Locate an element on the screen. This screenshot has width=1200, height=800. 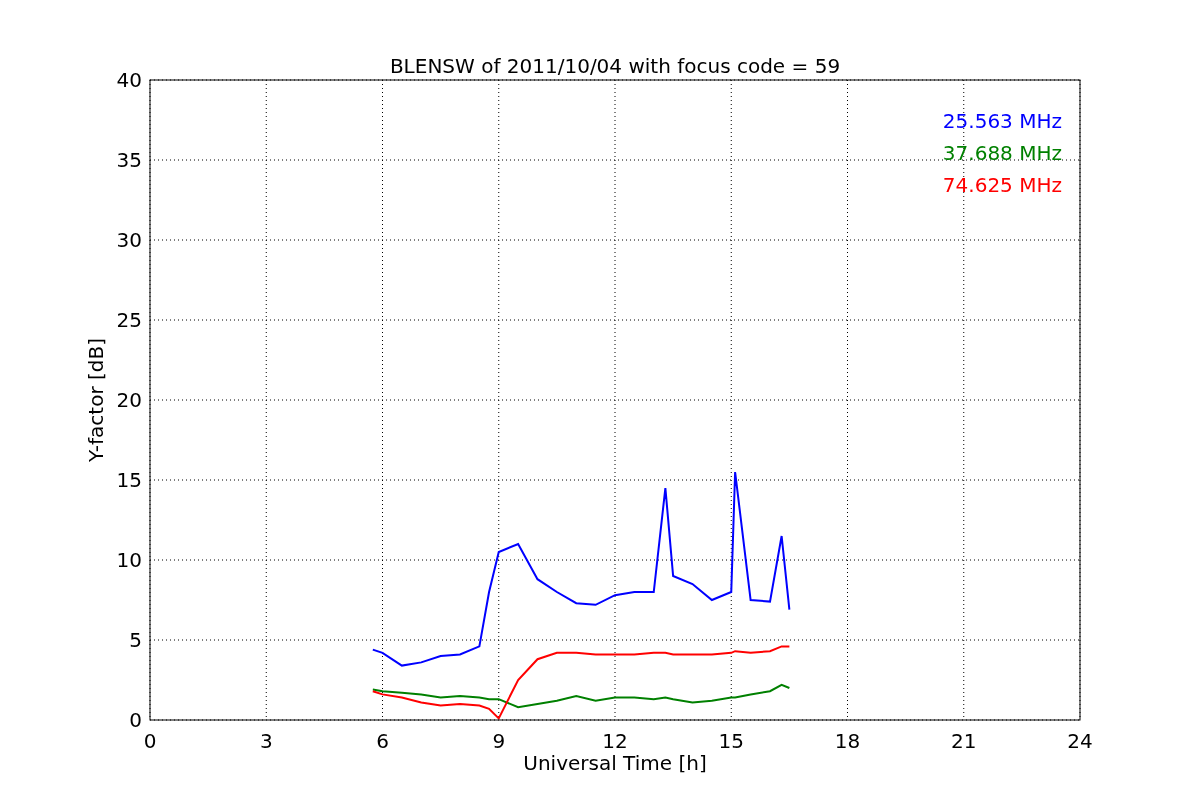
tick-label: 35 is located at coordinates (129, 160).